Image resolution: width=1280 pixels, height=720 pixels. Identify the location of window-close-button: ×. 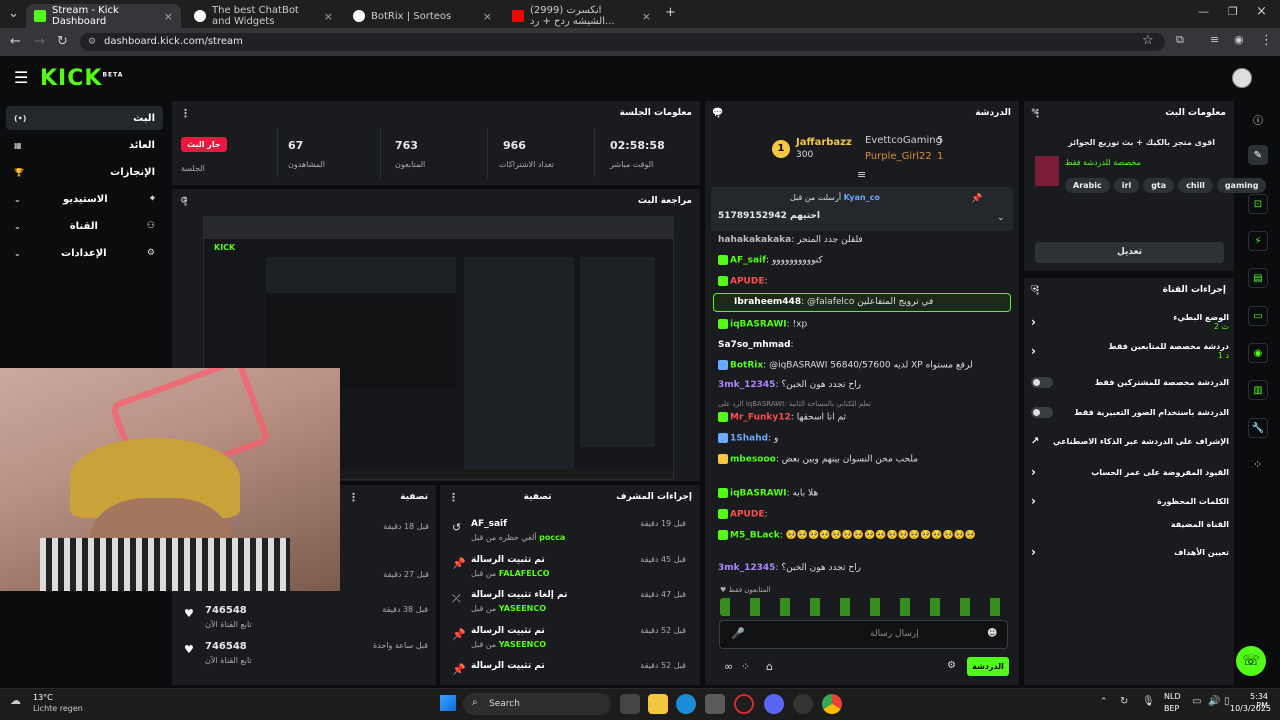
(1261, 11).